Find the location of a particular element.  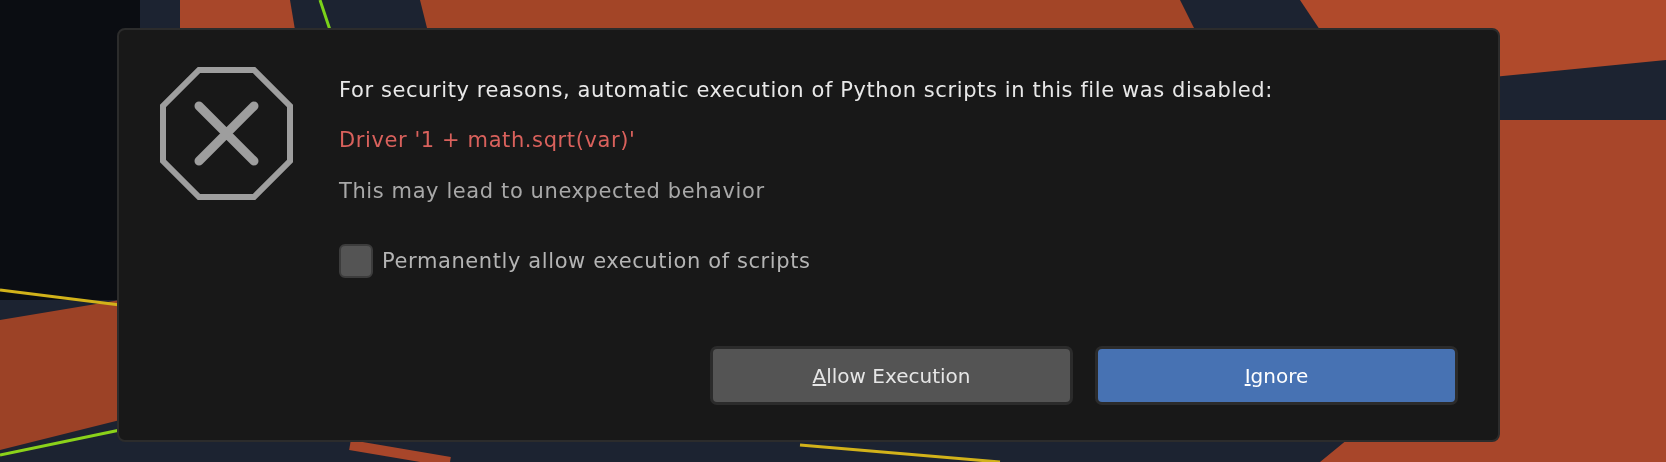

checkbox is located at coordinates (356, 261).